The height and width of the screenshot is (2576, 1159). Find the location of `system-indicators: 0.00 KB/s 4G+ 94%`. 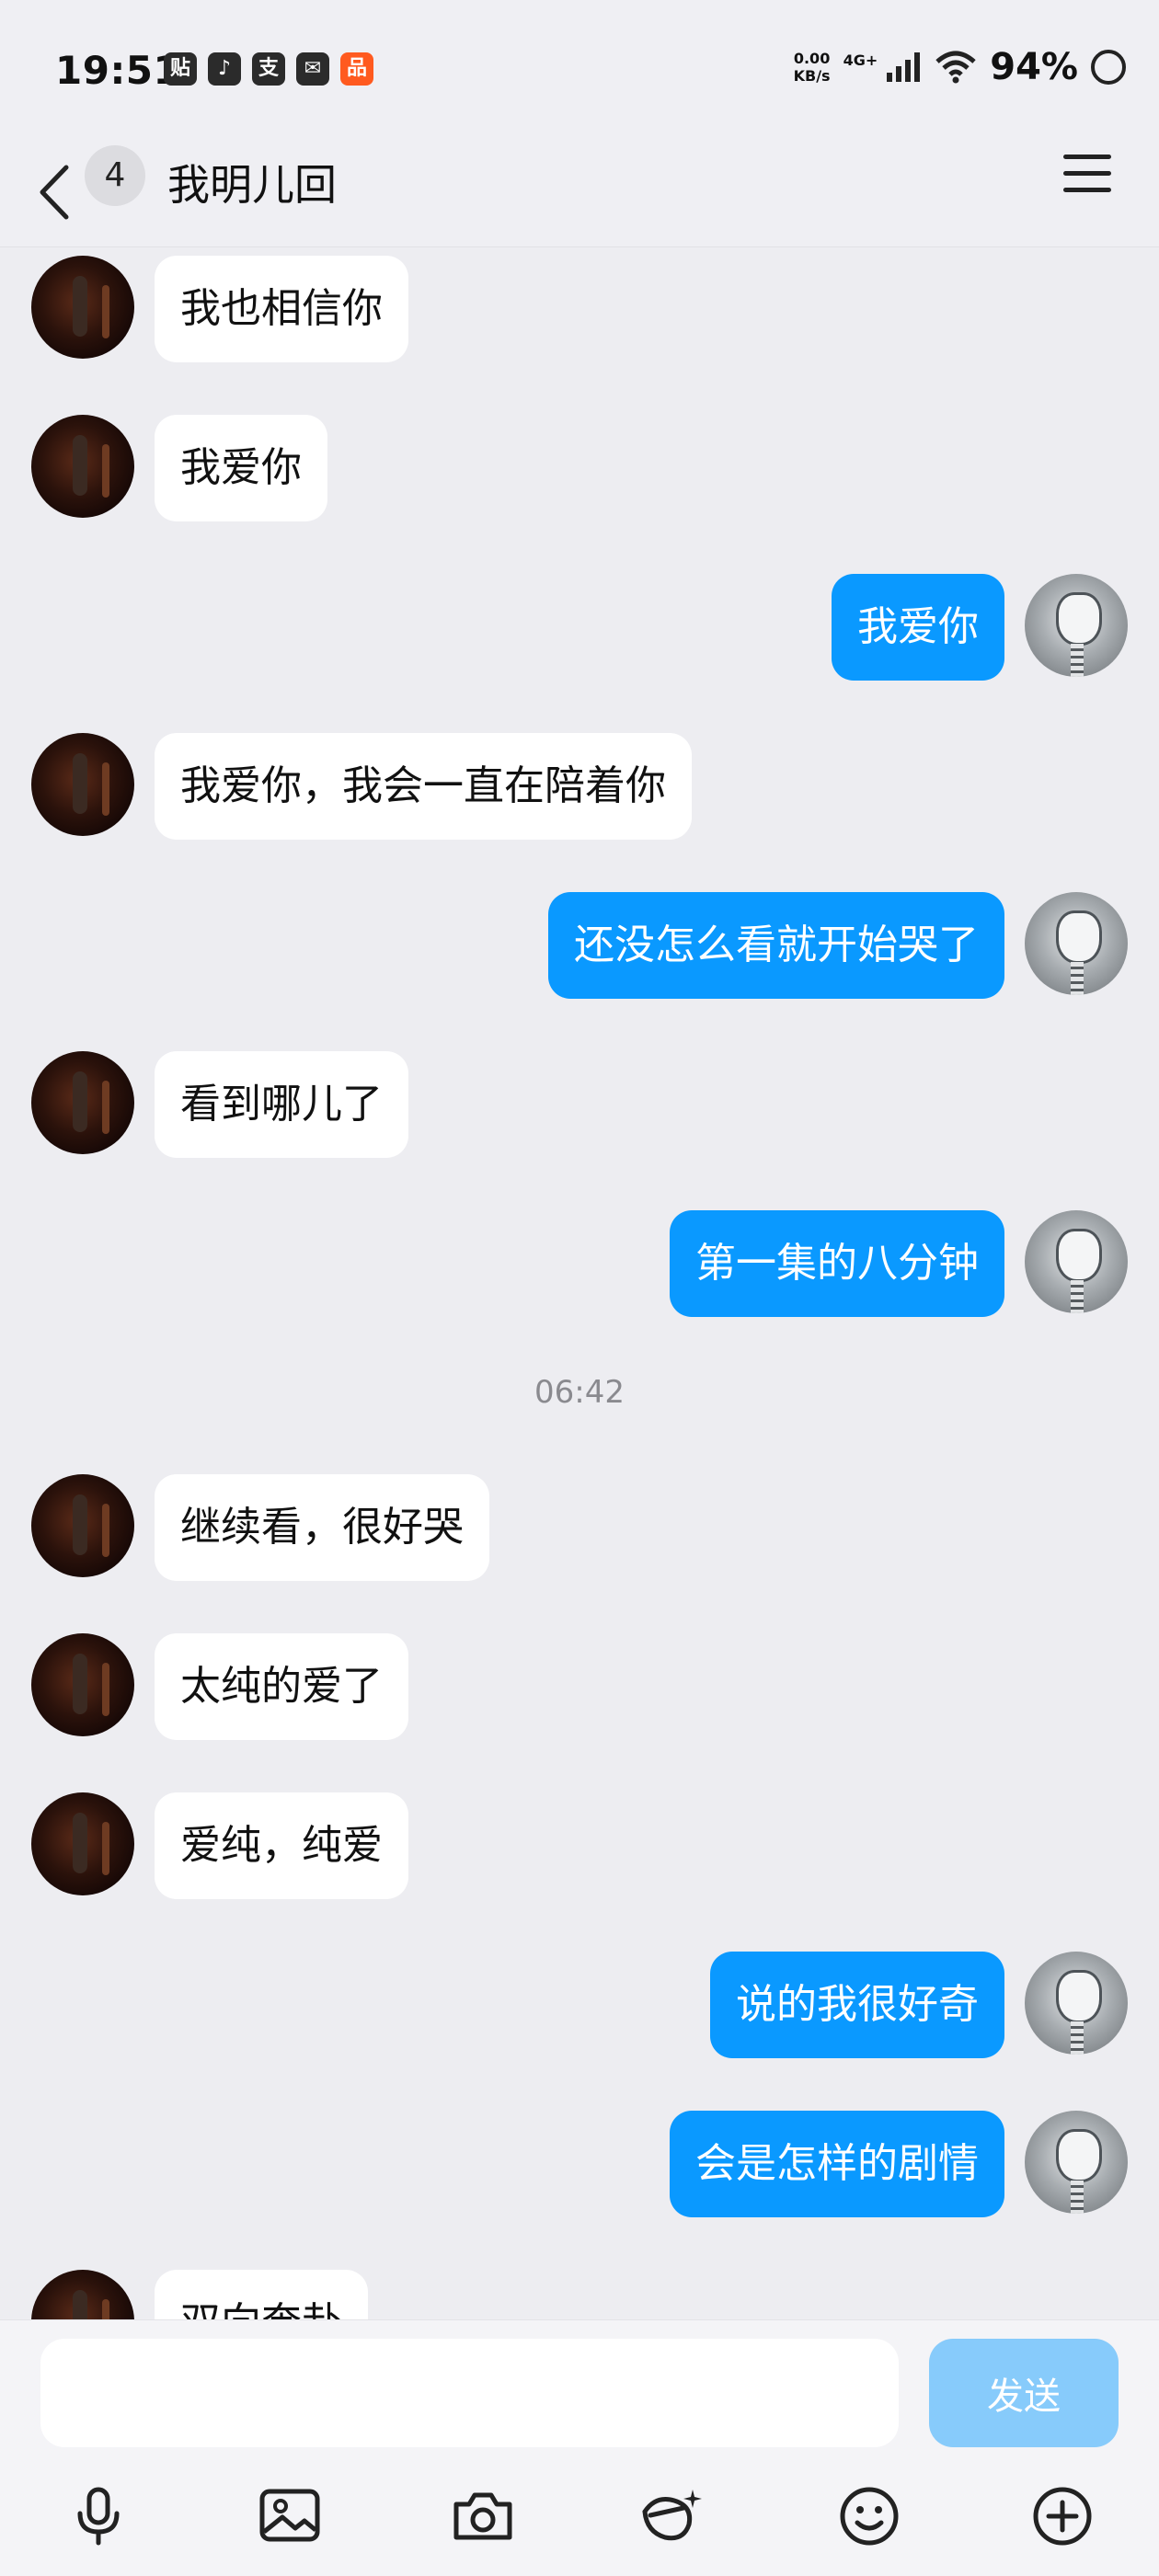

system-indicators: 0.00 KB/s 4G+ 94% is located at coordinates (960, 67).